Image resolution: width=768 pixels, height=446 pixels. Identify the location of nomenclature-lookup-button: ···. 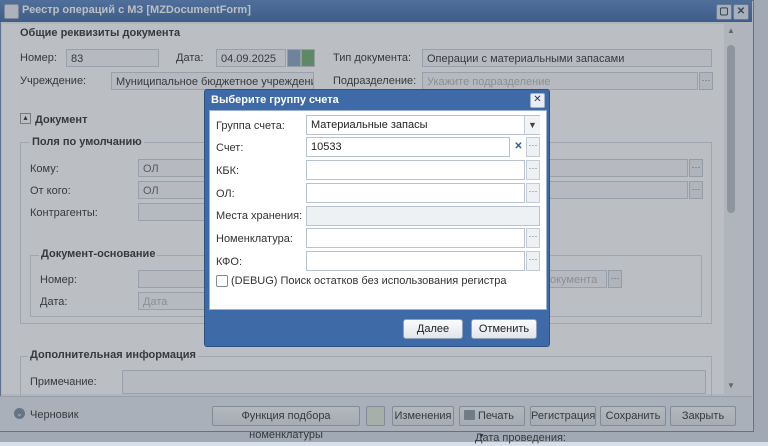
(533, 238).